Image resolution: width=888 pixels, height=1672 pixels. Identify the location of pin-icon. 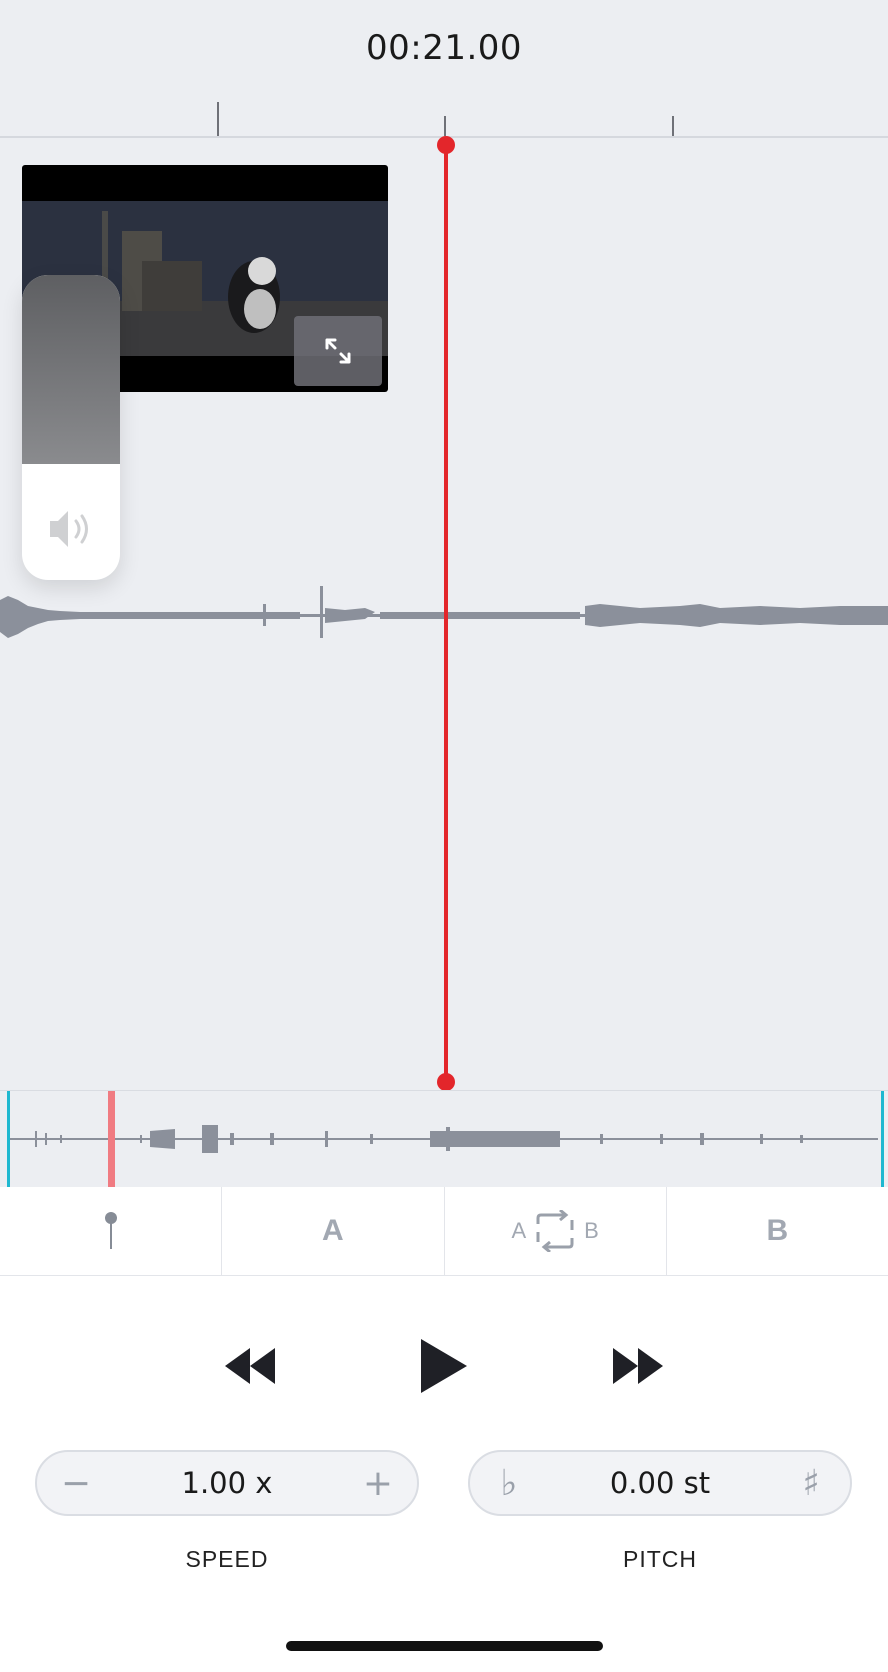
(110, 1230).